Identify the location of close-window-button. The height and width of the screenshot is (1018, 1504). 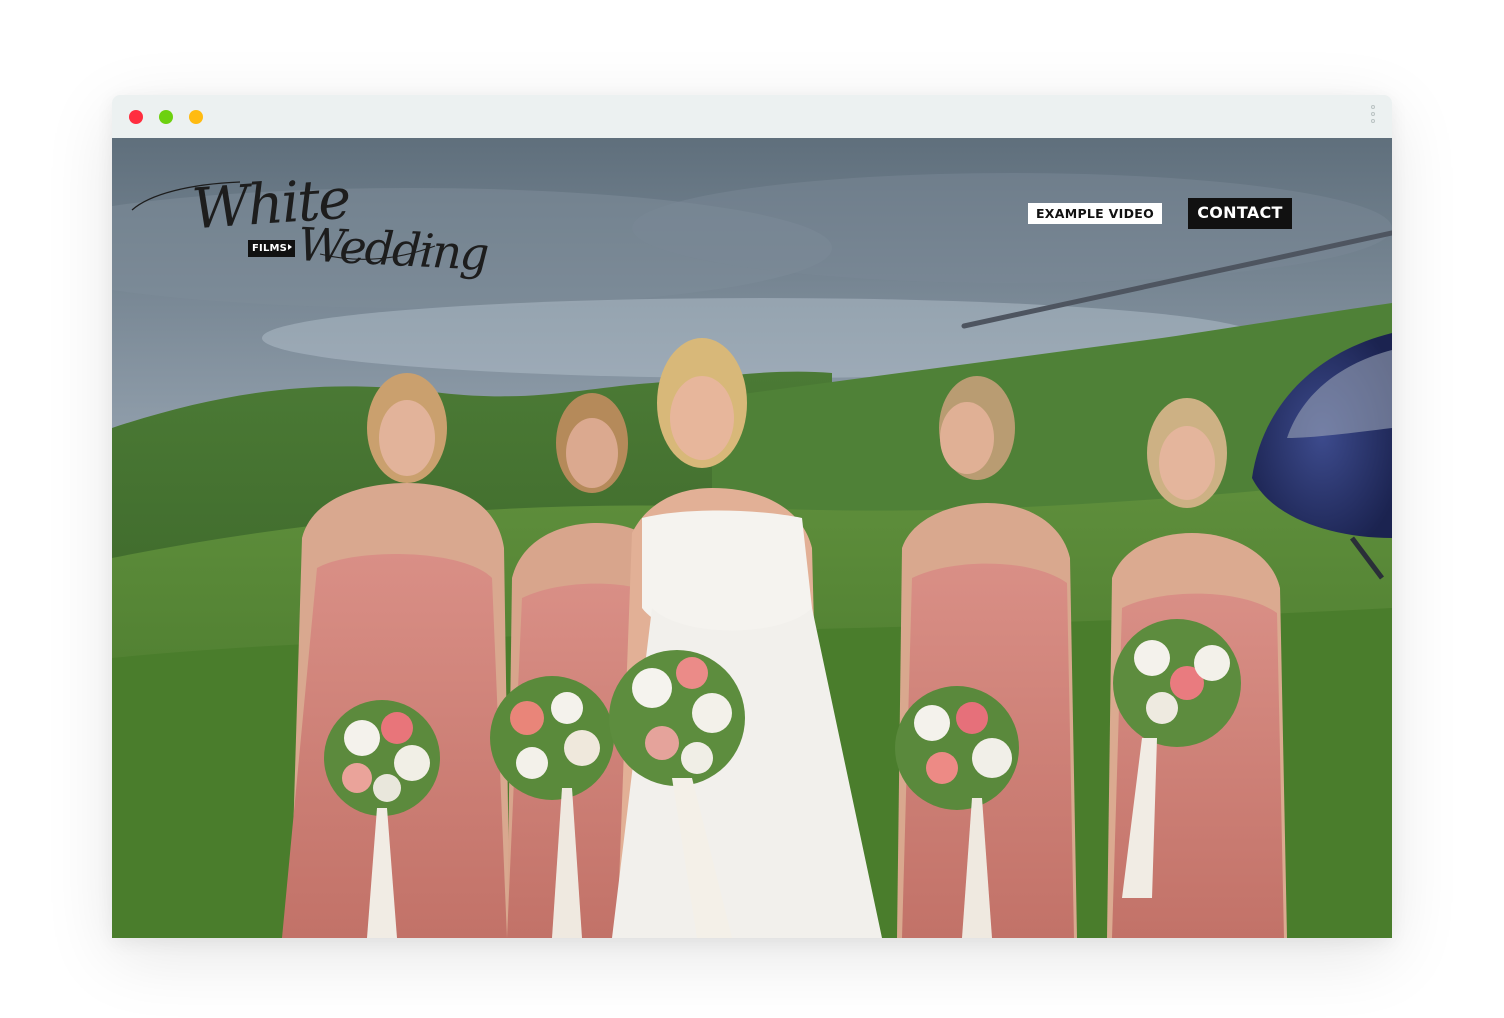
(136, 117).